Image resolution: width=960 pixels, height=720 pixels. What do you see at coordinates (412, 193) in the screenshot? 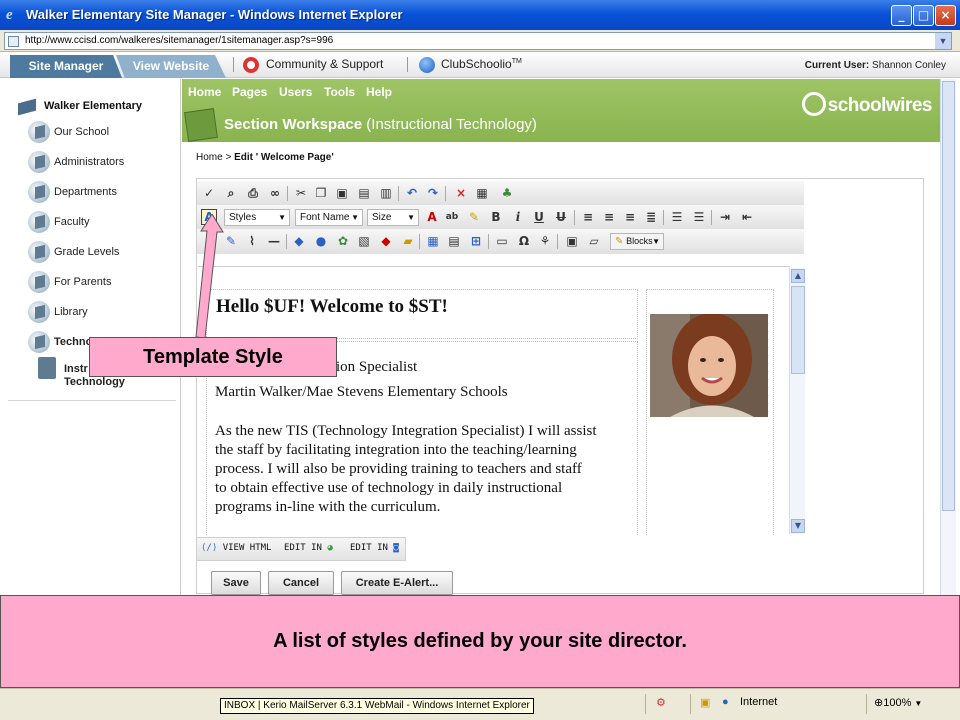
I see `undo-icon: ↶` at bounding box center [412, 193].